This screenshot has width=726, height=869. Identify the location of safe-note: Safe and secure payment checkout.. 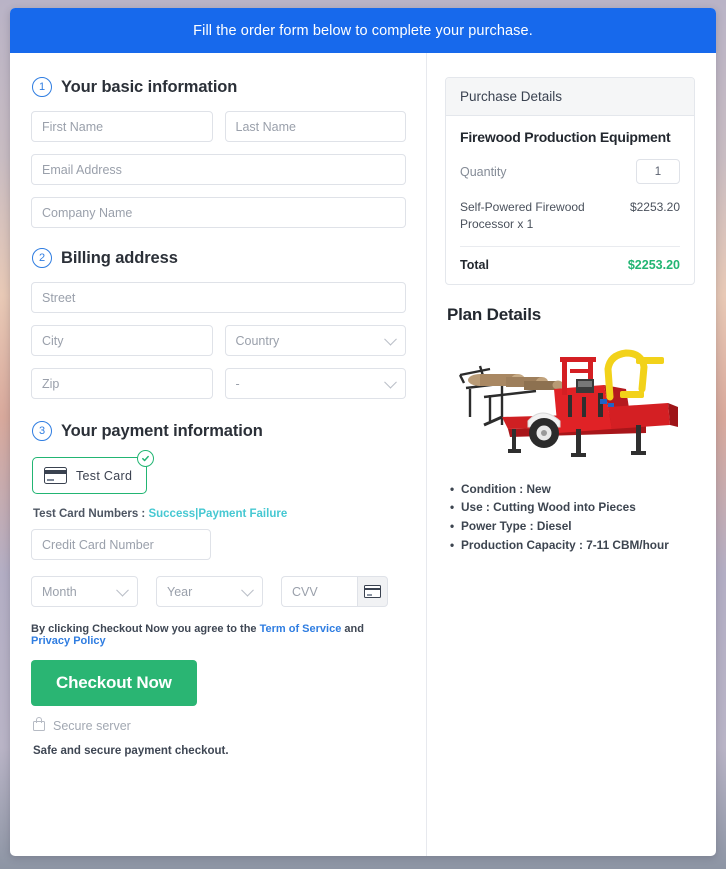
(131, 751).